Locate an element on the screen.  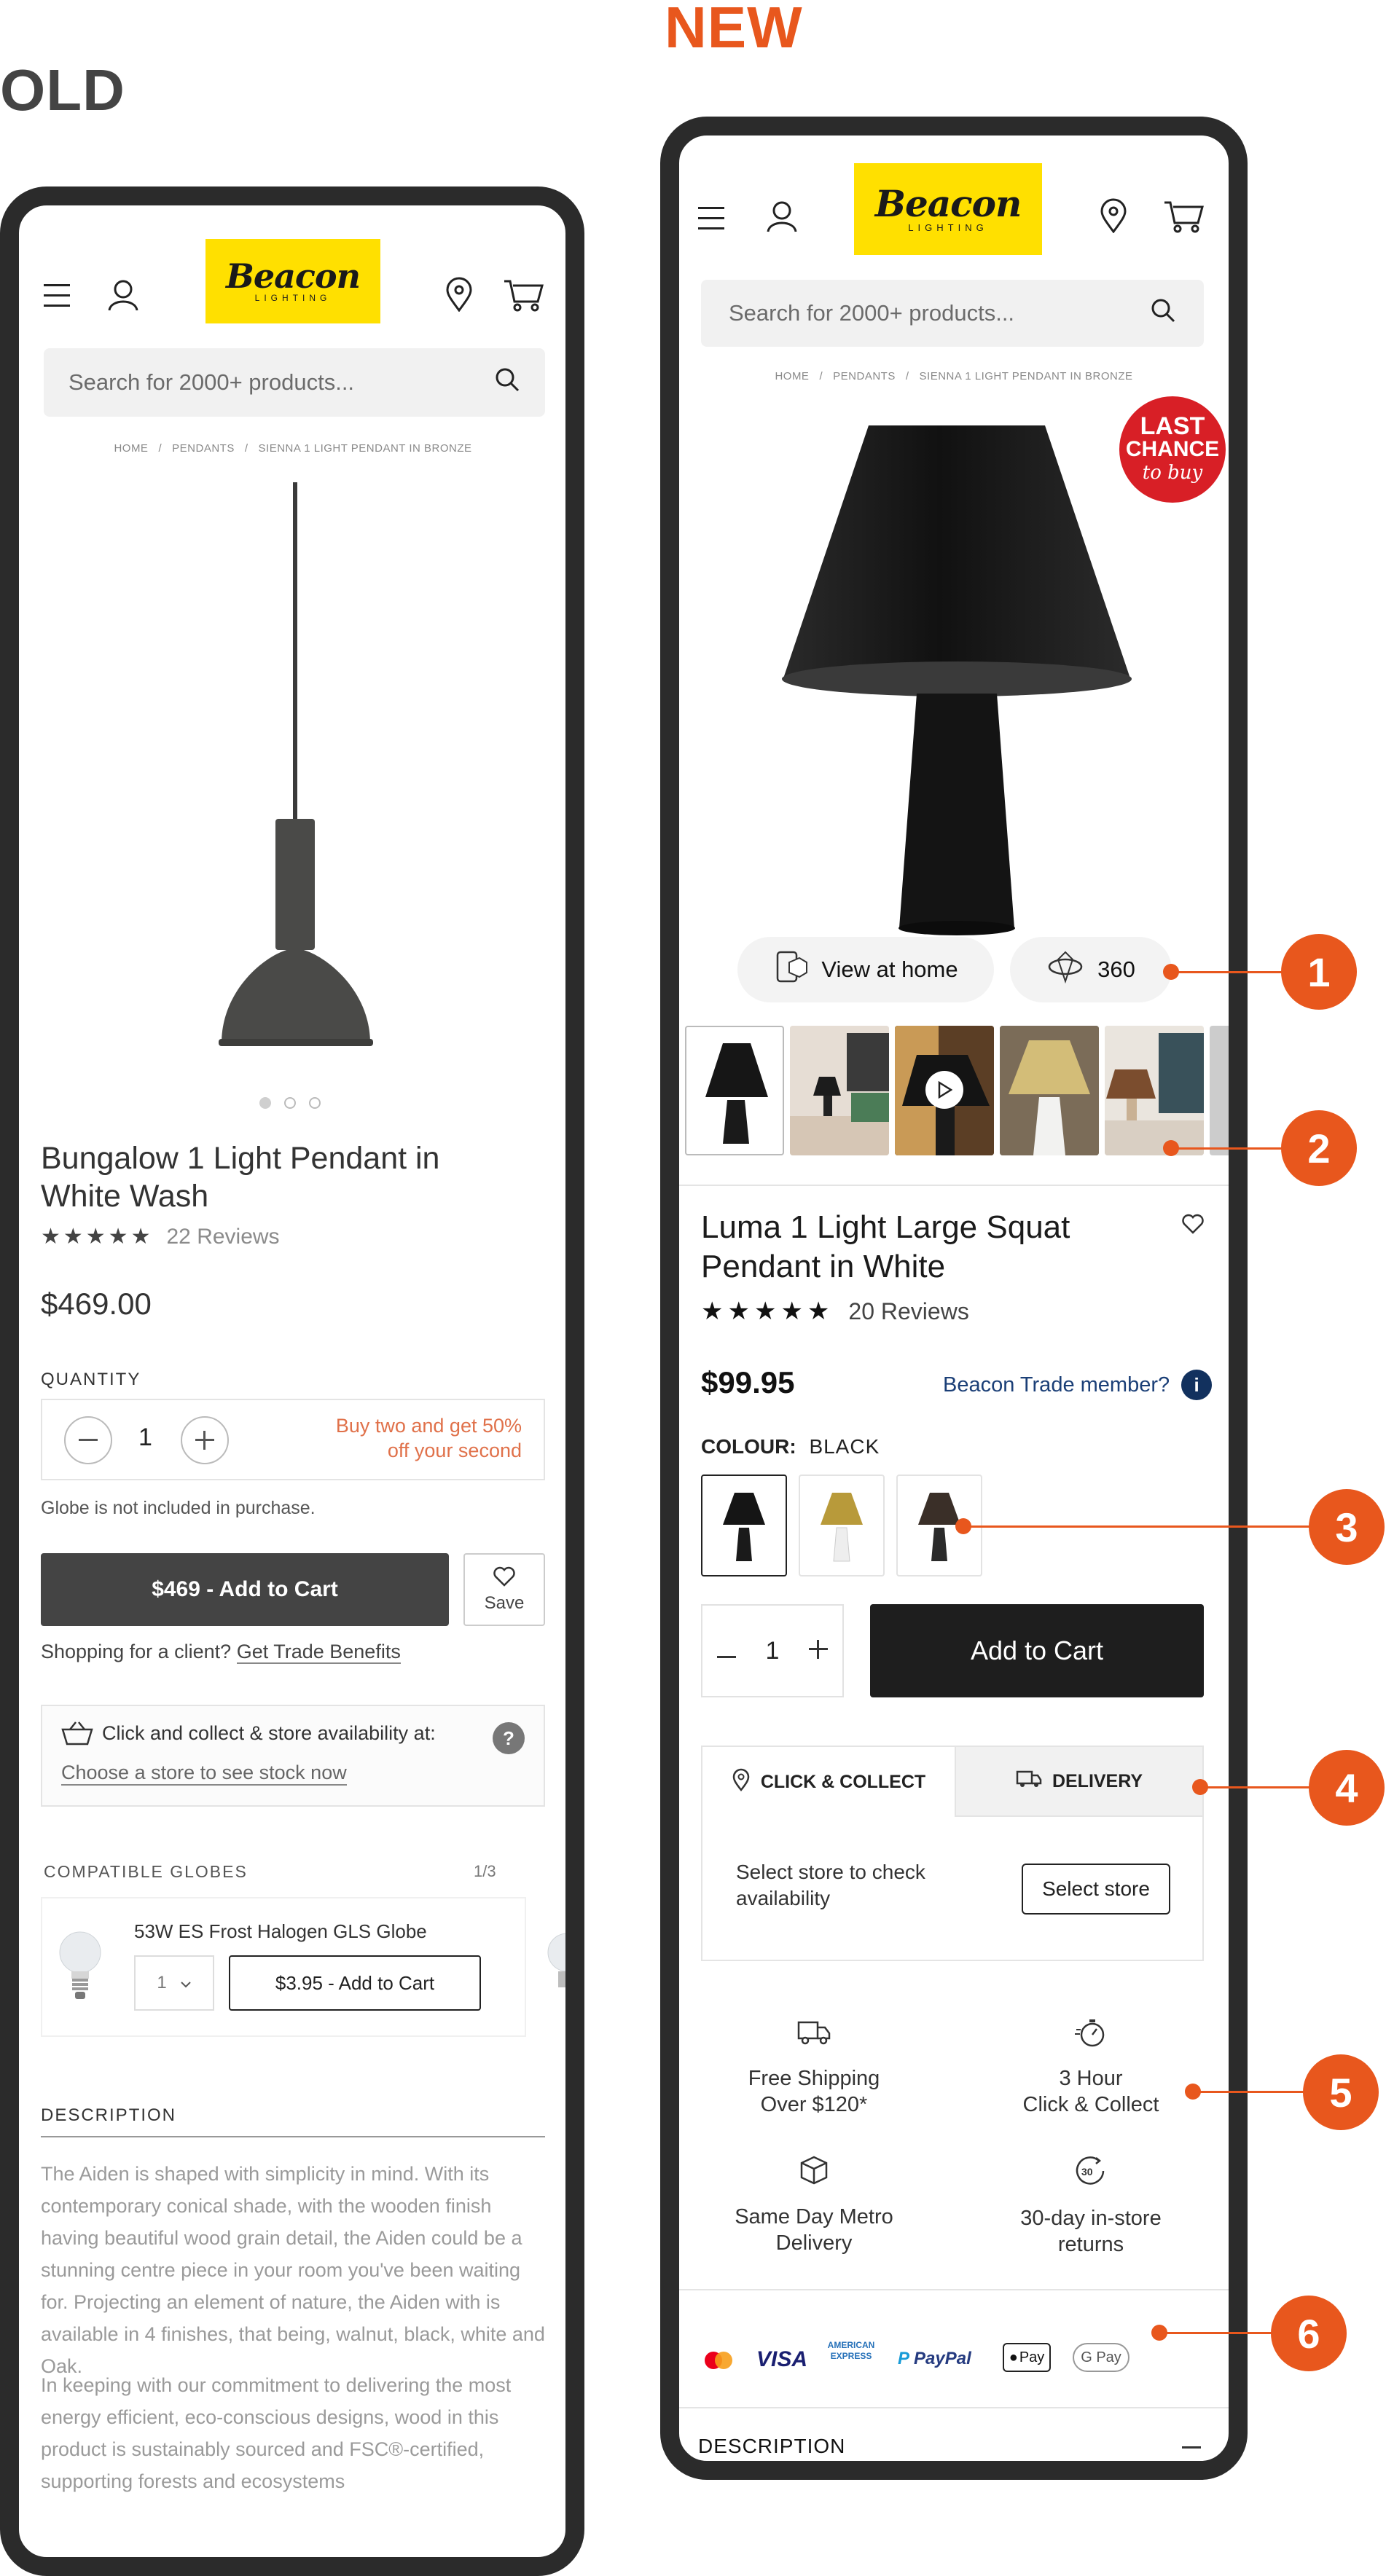
reviews-link: 20 Reviews is located at coordinates (908, 1311).